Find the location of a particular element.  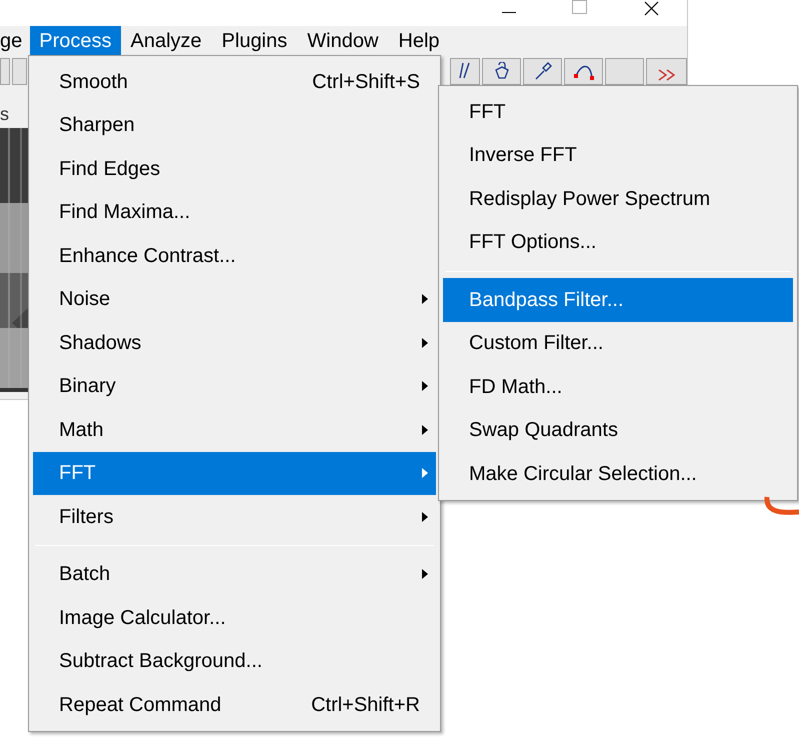

pen-stroke-drawing is located at coordinates (781, 506).